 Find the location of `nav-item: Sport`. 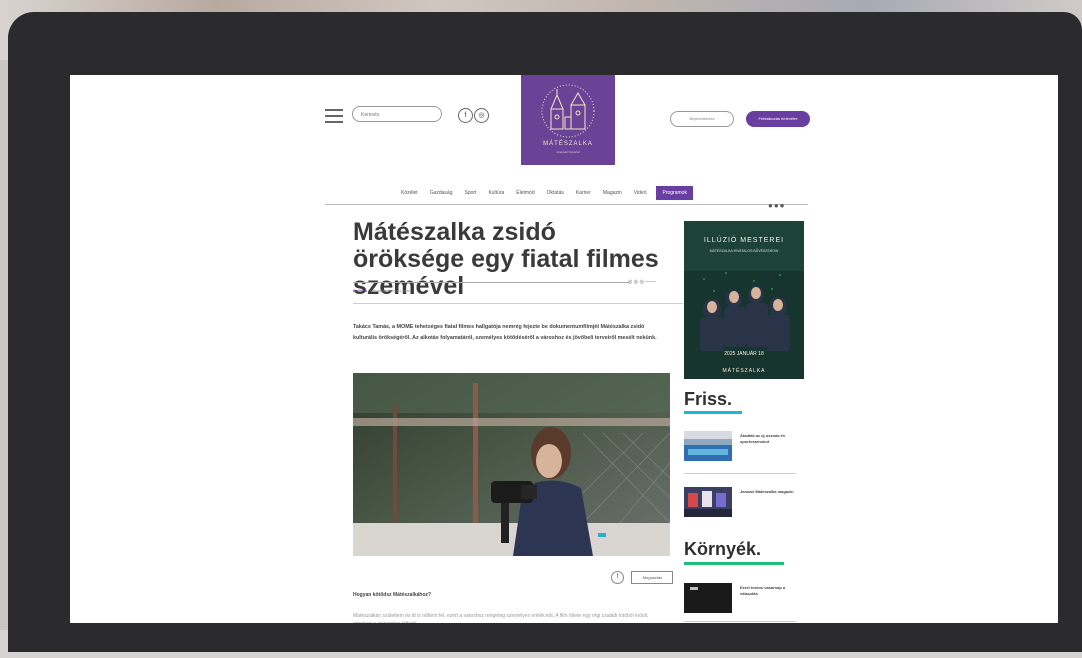

nav-item: Sport is located at coordinates (470, 193).